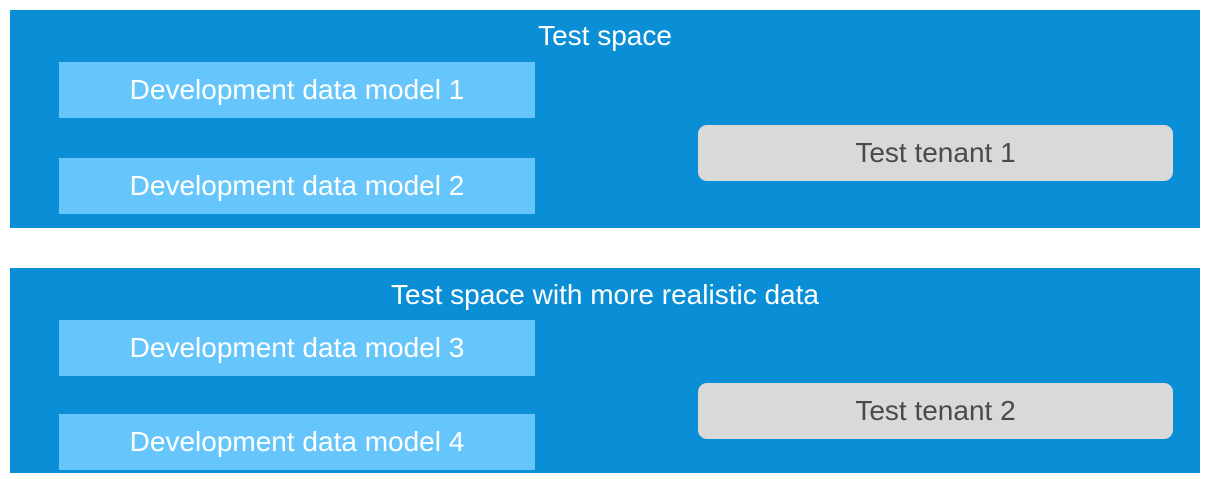 This screenshot has width=1209, height=479. What do you see at coordinates (935, 411) in the screenshot?
I see `test-tenant-box: Test tenant 2` at bounding box center [935, 411].